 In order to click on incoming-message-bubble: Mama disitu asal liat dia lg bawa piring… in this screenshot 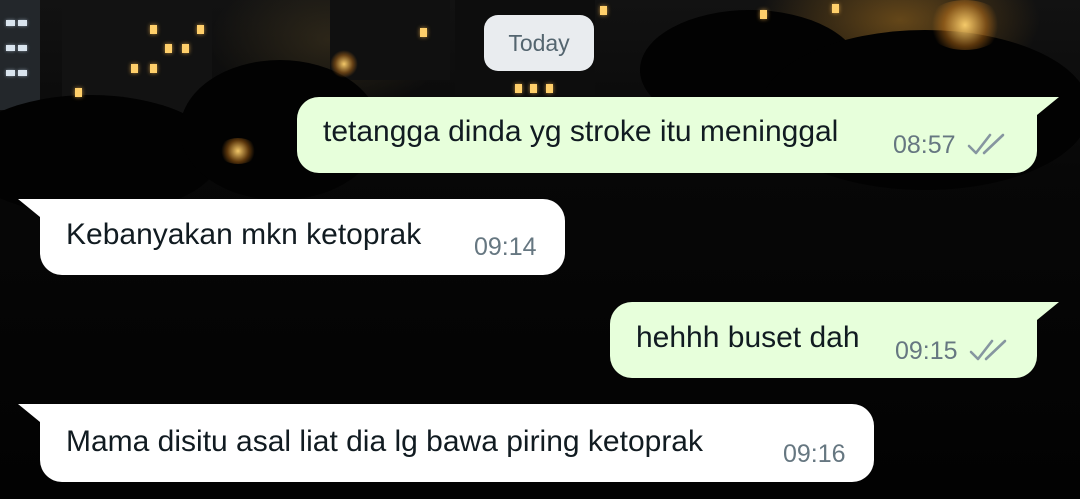, I will do `click(446, 443)`.